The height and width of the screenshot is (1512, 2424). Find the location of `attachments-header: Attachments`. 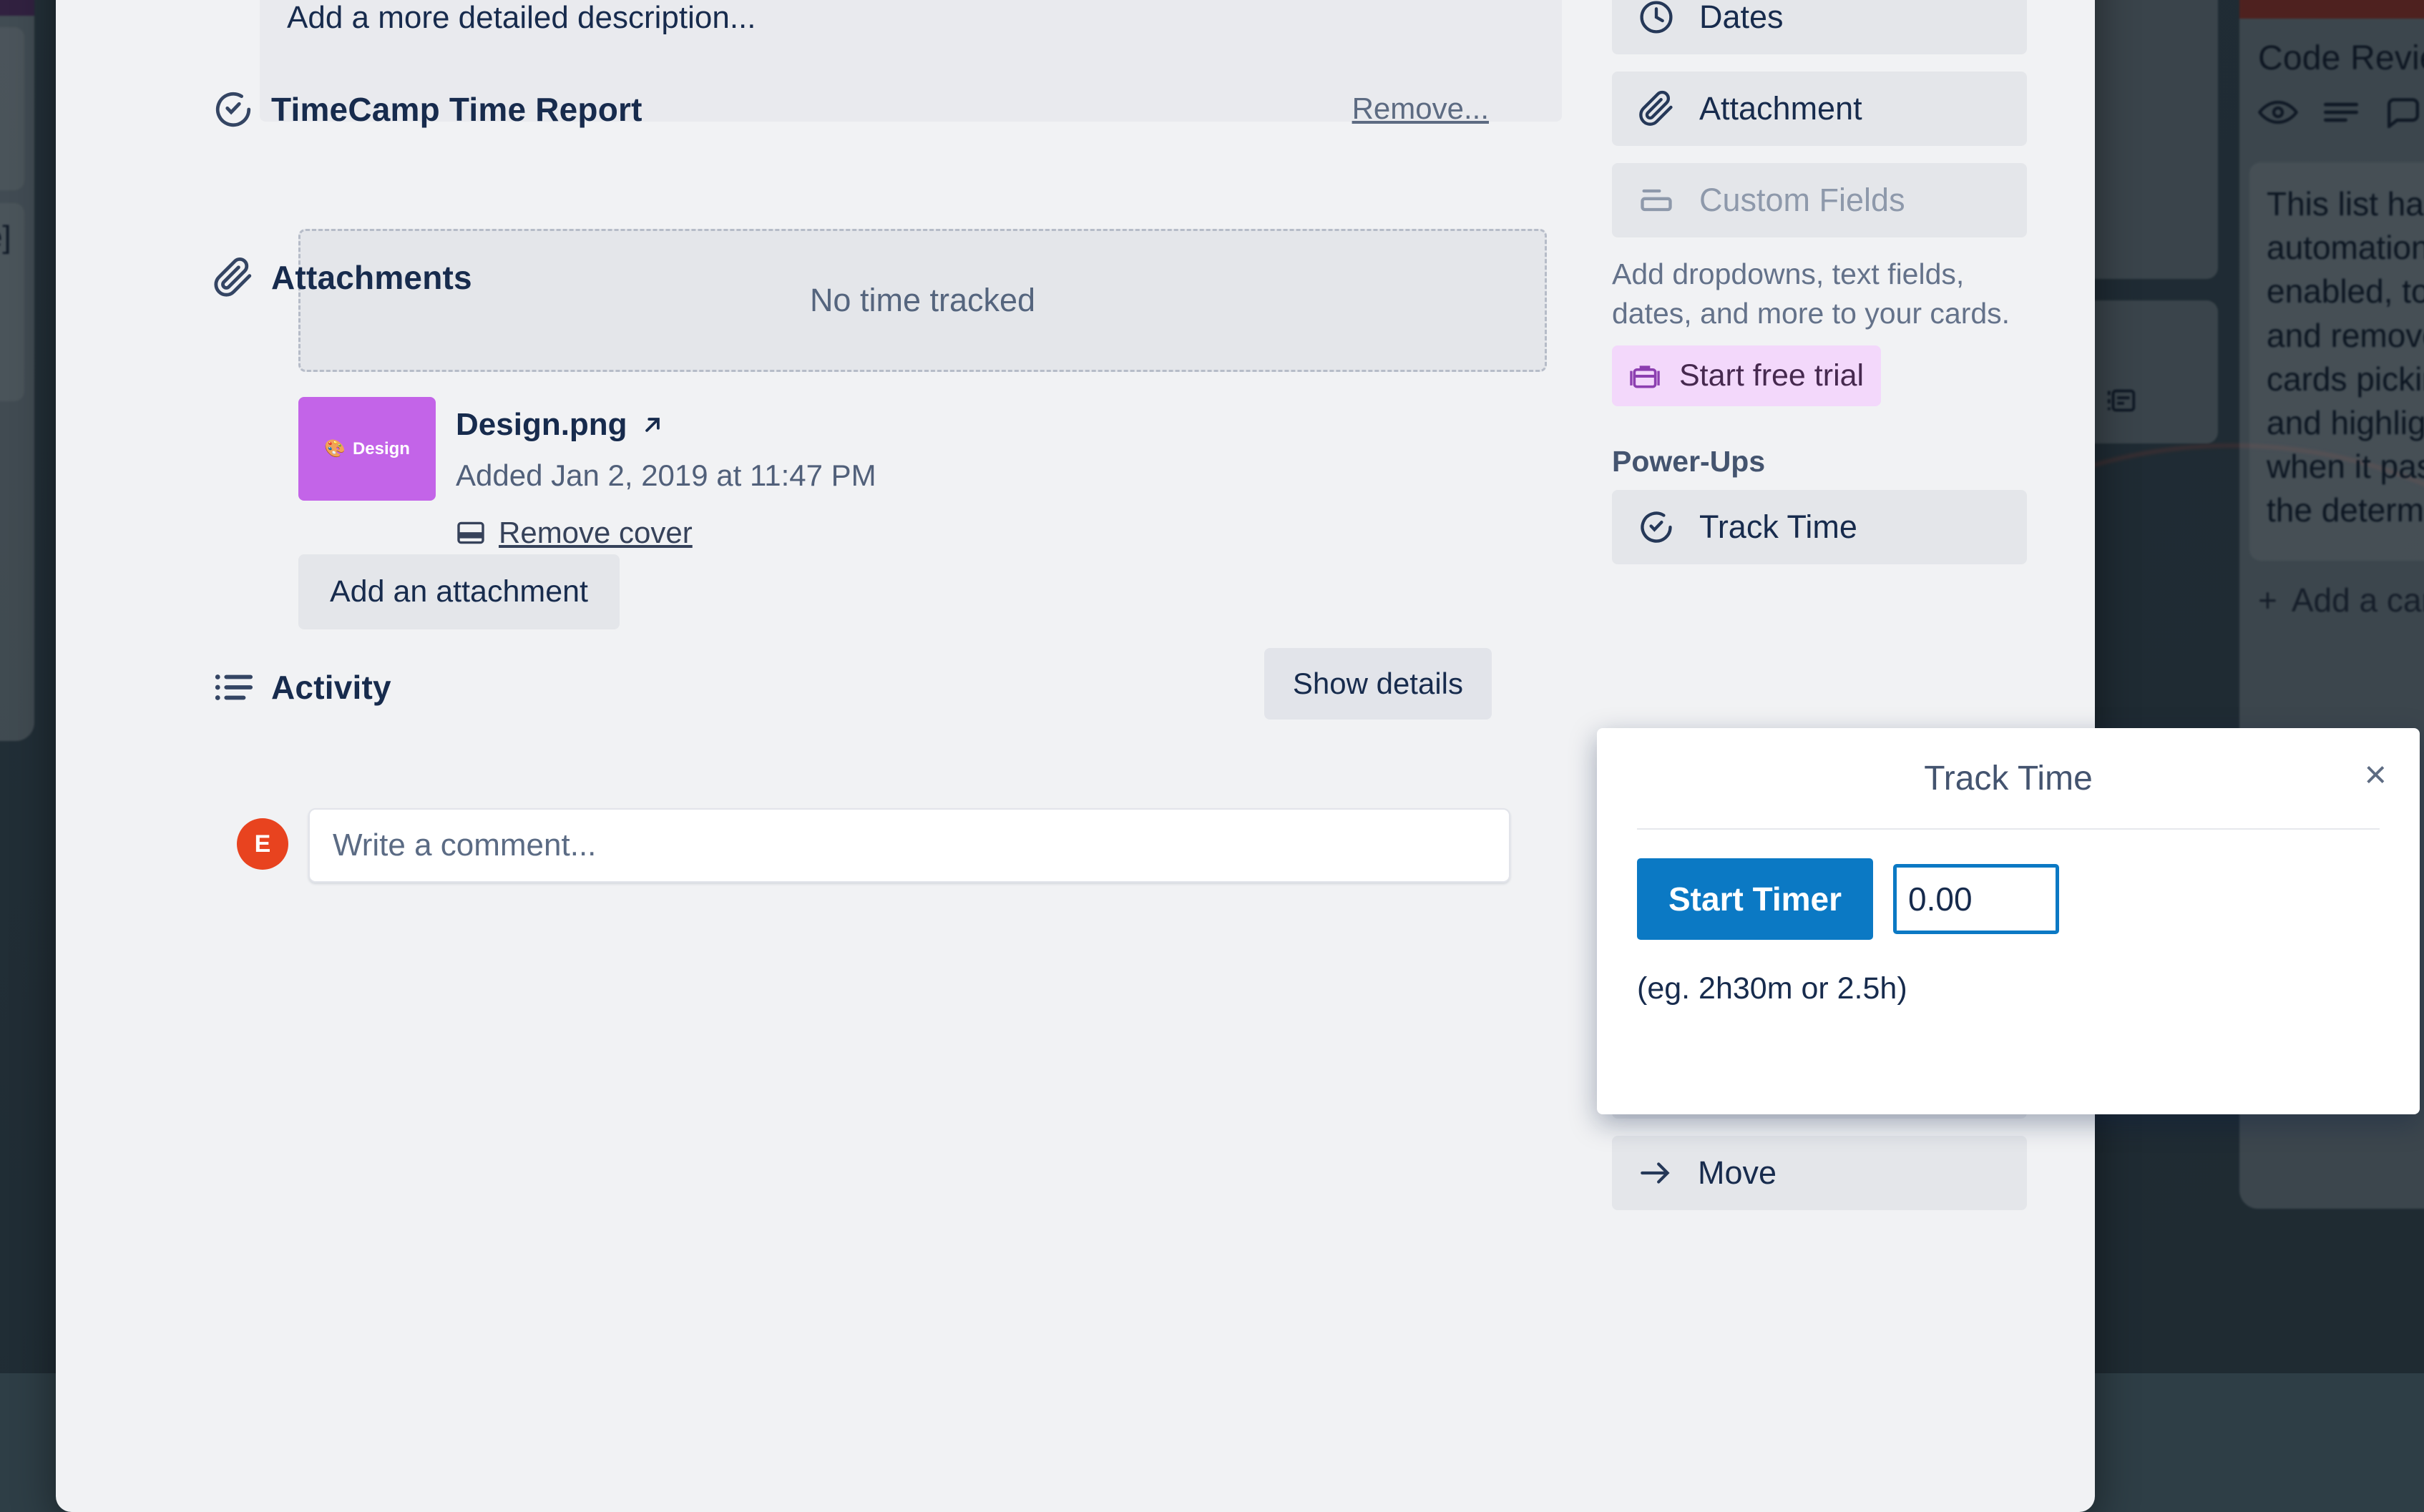

attachments-header: Attachments is located at coordinates (882, 277).